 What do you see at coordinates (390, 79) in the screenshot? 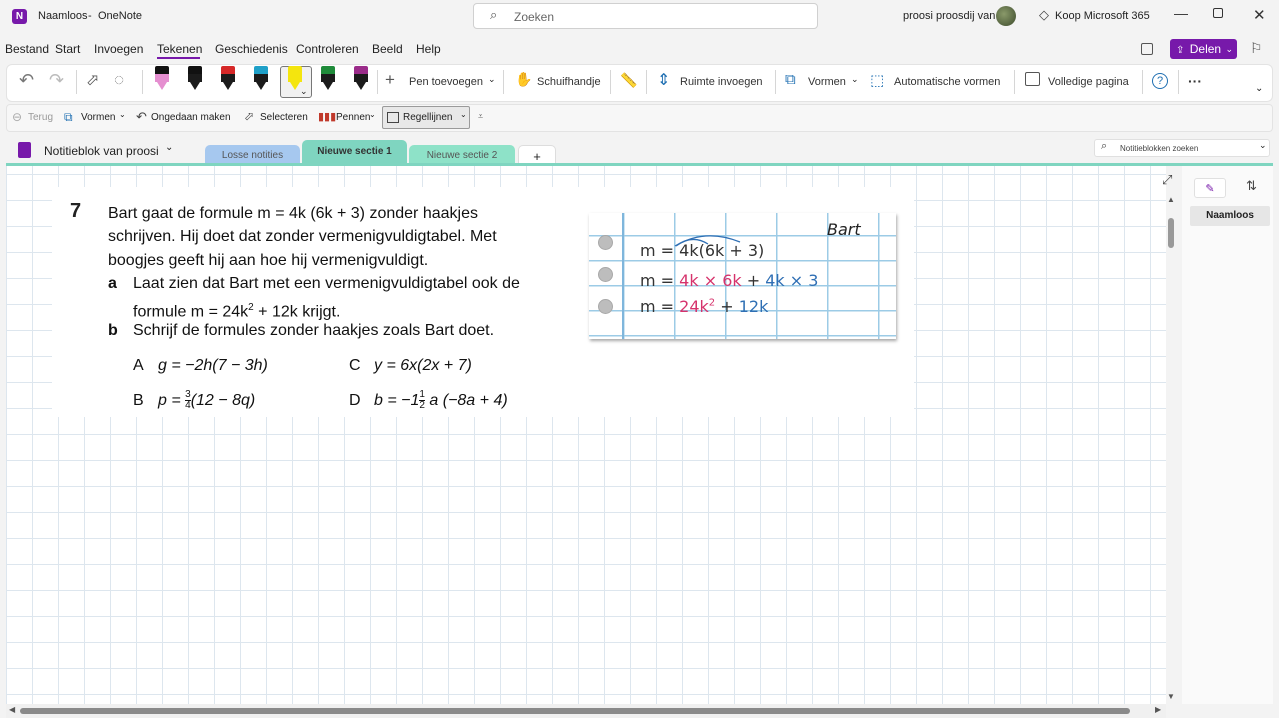
I see `plus-icon: +` at bounding box center [390, 79].